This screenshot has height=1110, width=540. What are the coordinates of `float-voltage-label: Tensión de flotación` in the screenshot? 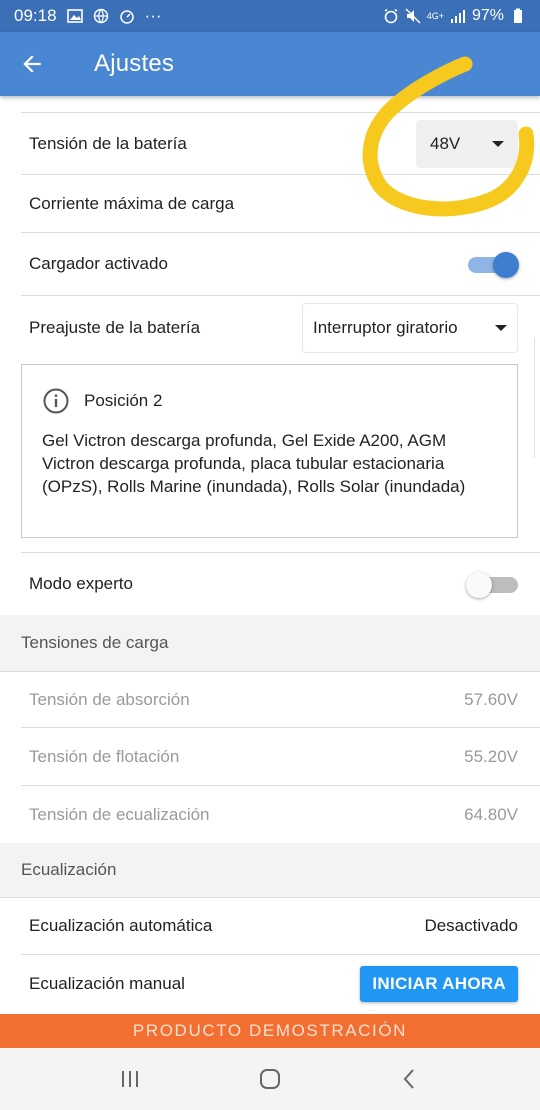 It's located at (104, 756).